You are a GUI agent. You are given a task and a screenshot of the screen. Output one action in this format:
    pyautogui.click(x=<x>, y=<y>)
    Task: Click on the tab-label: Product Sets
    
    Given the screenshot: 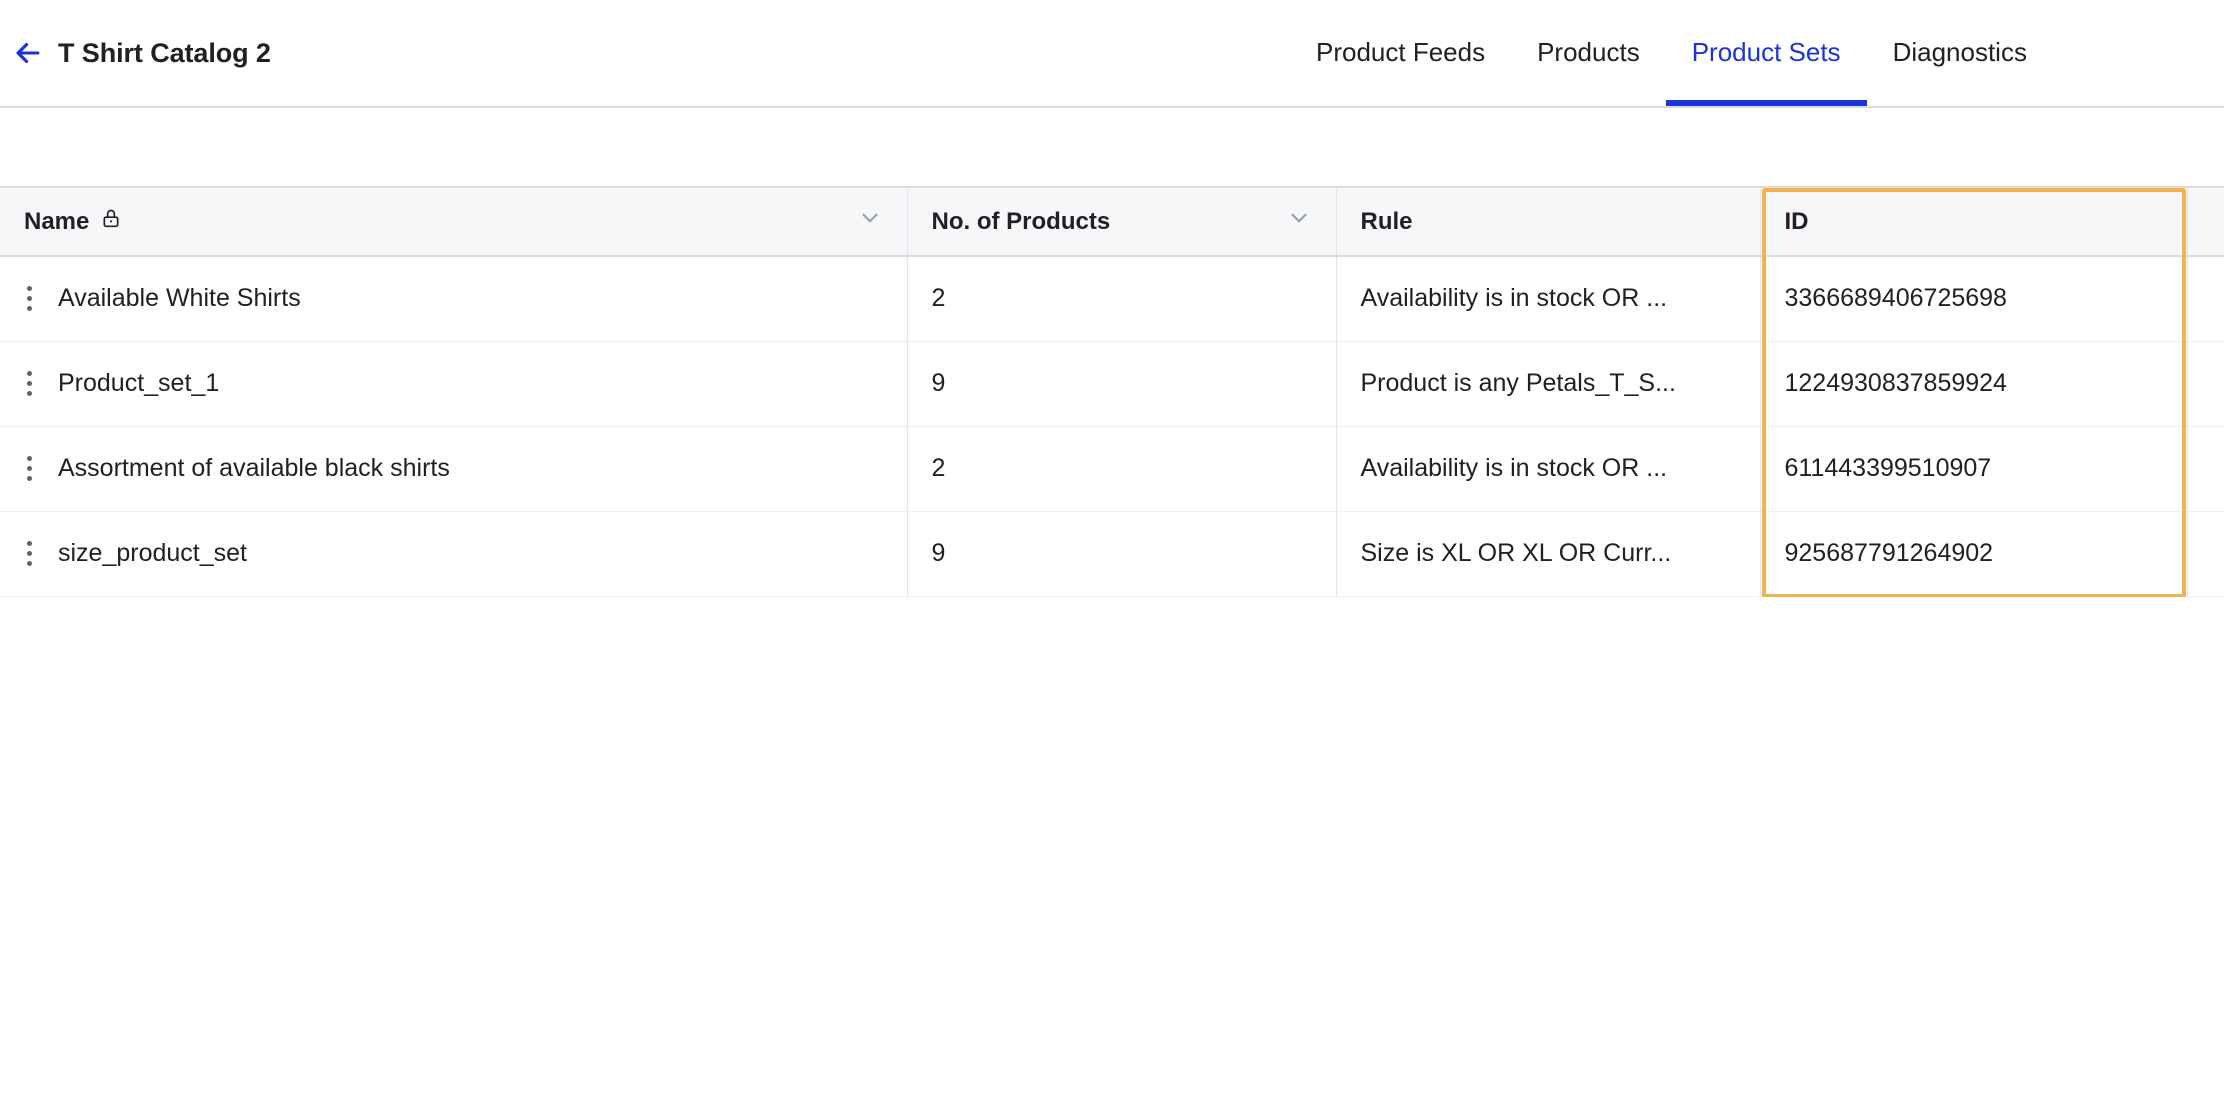 What is the action you would take?
    pyautogui.click(x=1766, y=51)
    